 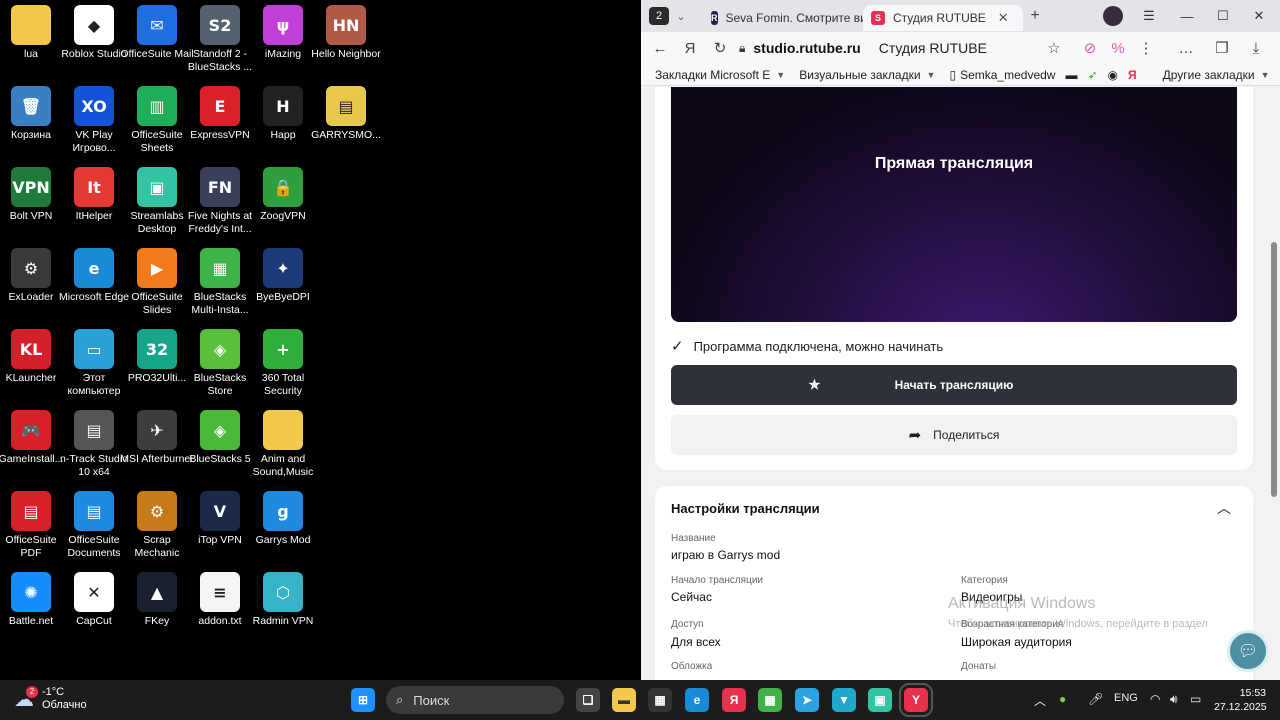 I want to click on desktop-icon: KL KLauncher, so click(x=31, y=357).